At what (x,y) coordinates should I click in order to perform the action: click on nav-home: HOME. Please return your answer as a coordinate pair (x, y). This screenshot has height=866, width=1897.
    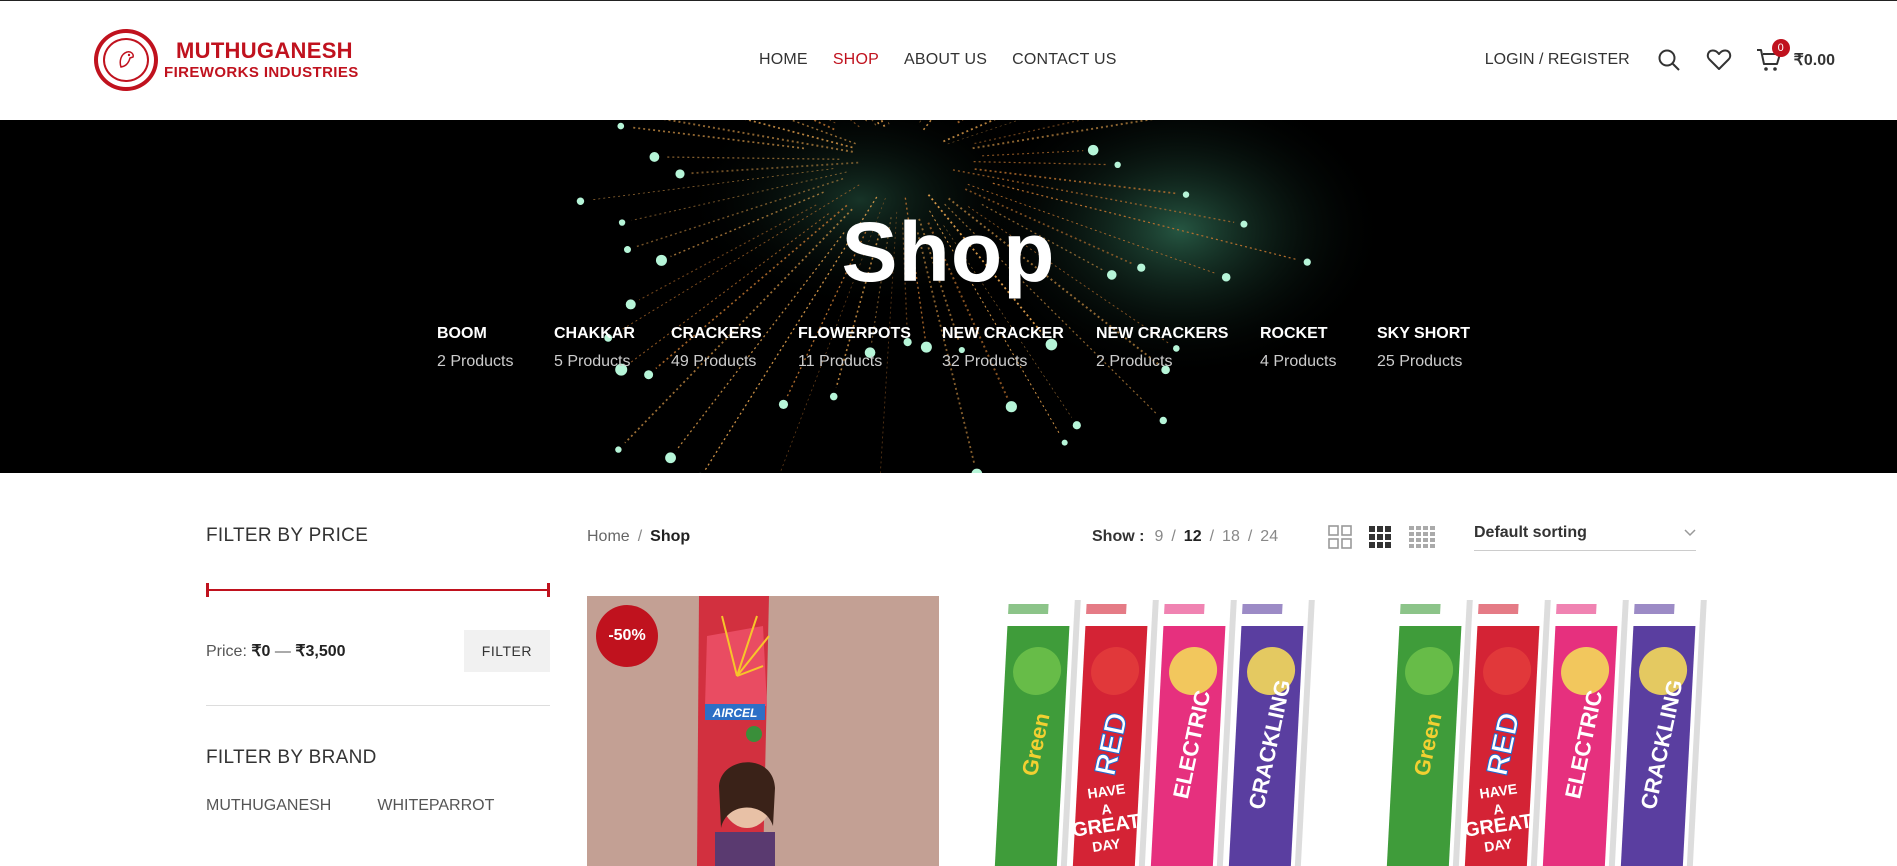
    Looking at the image, I should click on (783, 60).